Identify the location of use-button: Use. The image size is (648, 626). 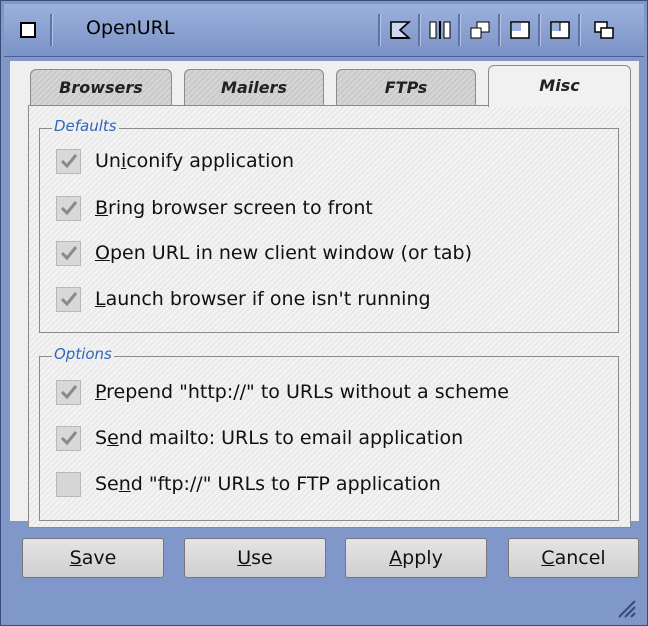
(255, 558).